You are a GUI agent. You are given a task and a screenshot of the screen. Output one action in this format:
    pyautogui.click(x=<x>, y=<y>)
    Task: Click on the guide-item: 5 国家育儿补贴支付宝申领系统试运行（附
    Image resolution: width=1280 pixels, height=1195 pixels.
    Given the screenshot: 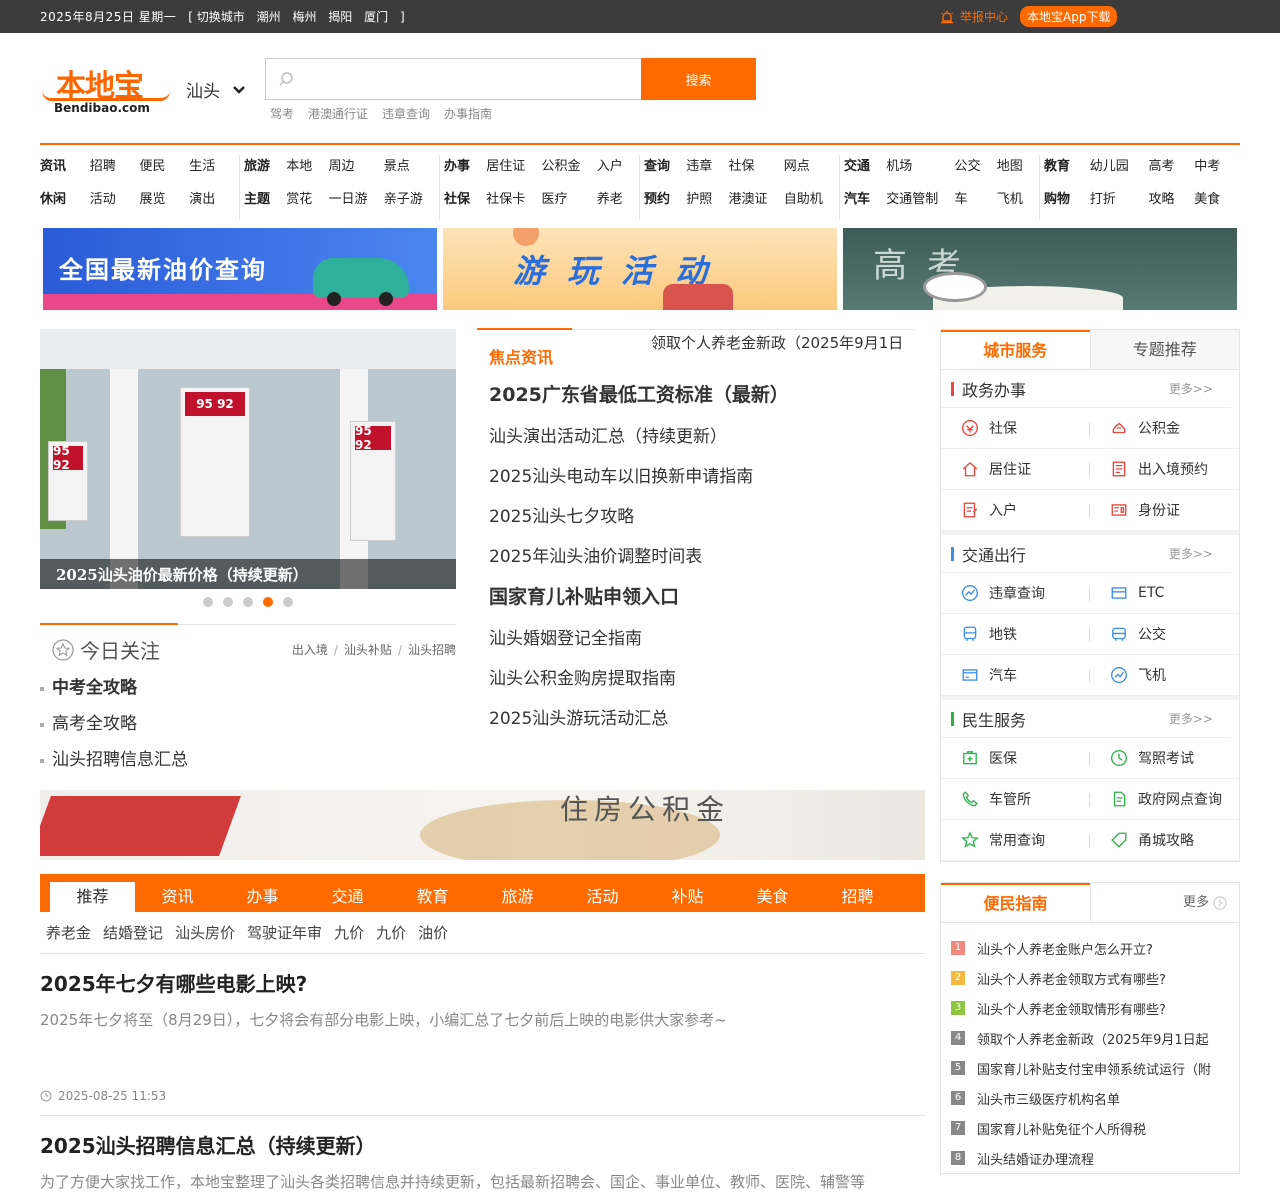 What is the action you would take?
    pyautogui.click(x=1095, y=1068)
    